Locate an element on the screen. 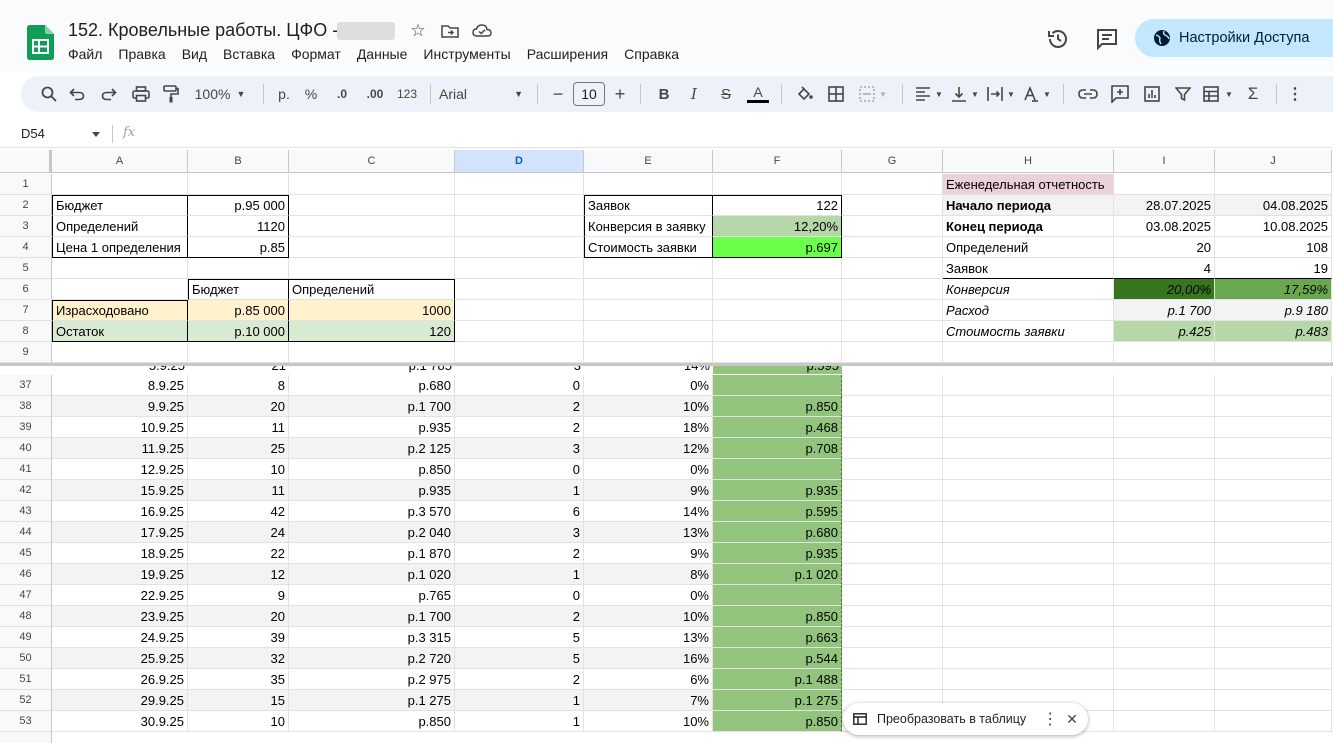 The height and width of the screenshot is (743, 1333). cell-definitions: 11 is located at coordinates (238, 490).